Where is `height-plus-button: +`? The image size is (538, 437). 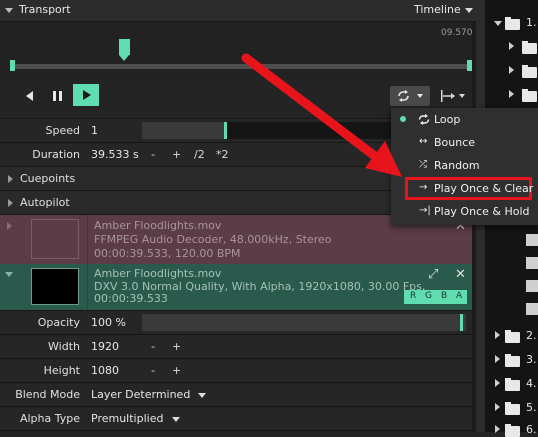 height-plus-button: + is located at coordinates (176, 370).